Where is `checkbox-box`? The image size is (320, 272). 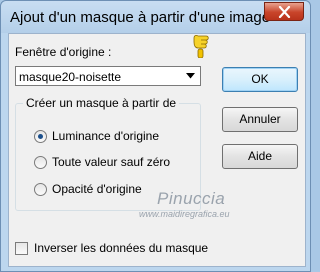
checkbox-box is located at coordinates (21, 248).